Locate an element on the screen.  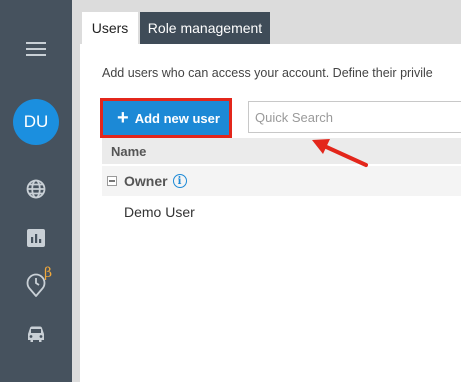
user-name: Demo User is located at coordinates (159, 212).